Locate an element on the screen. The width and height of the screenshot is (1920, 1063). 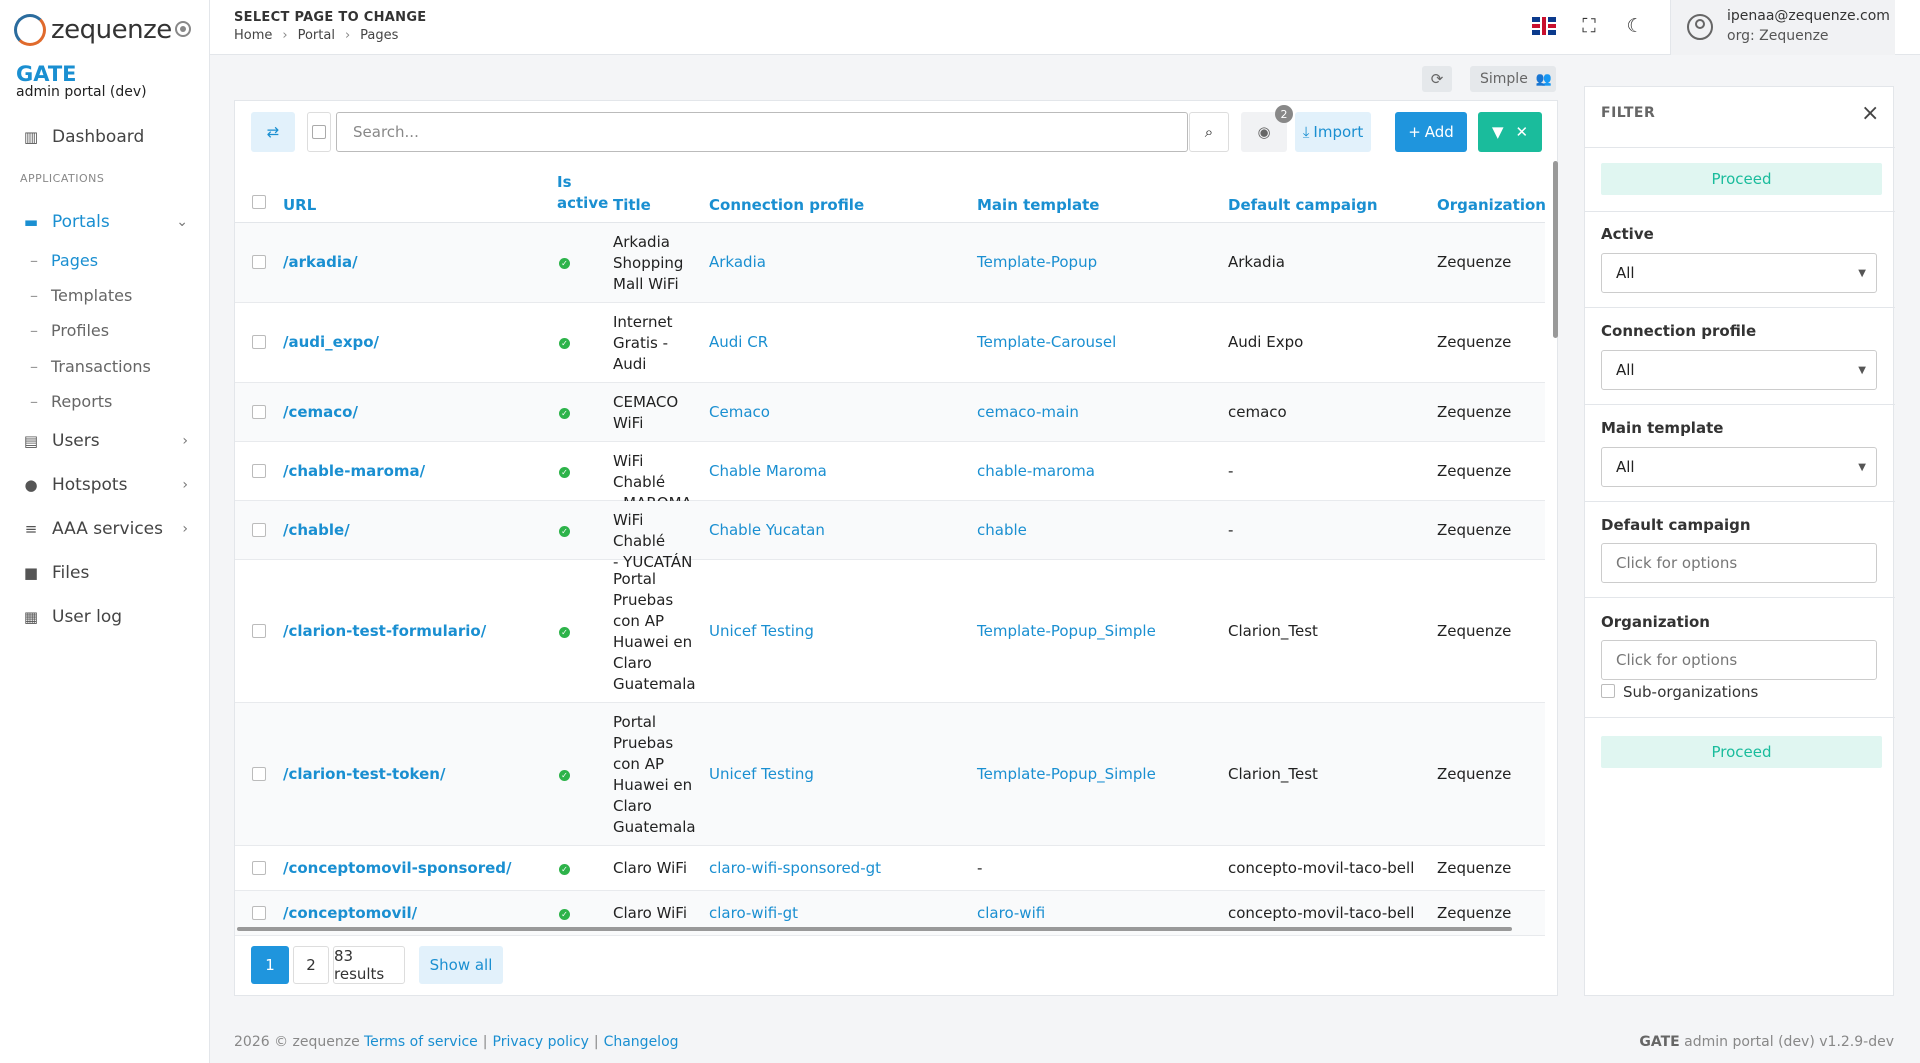
zequenze-logo: zequenze is located at coordinates (93, 30).